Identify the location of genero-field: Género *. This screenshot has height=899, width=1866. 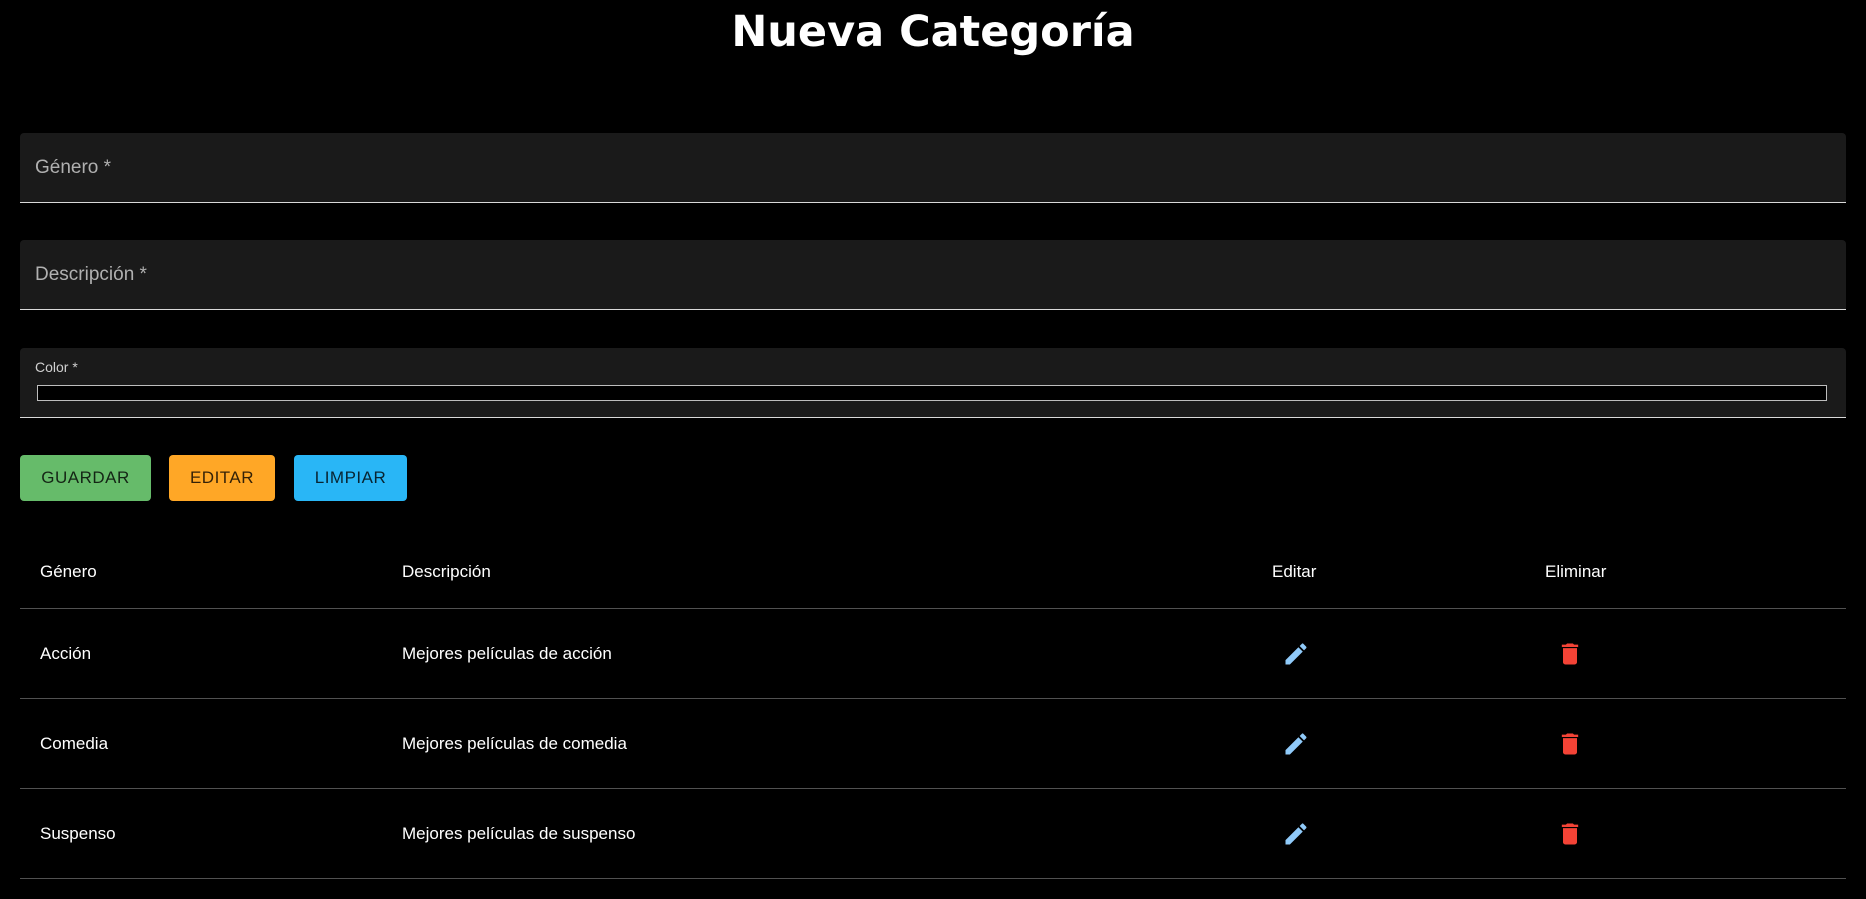
(933, 168).